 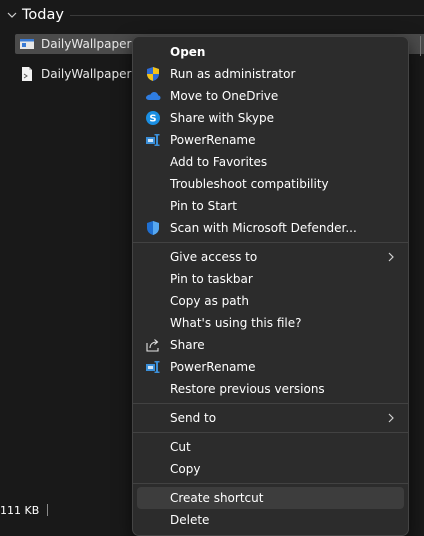 What do you see at coordinates (270, 498) in the screenshot?
I see `menu-item-create-shortcut: Create shortcut` at bounding box center [270, 498].